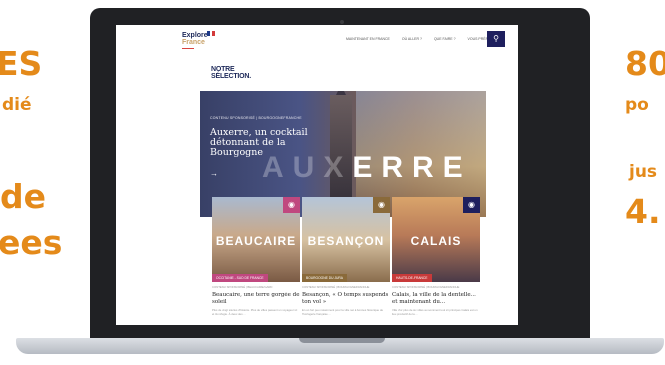 This screenshot has width=665, height=365. What do you see at coordinates (256, 118) in the screenshot?
I see `hero-kicker: CONTENU SPONSORISÉ | BOURGOGNEFRANCHE` at bounding box center [256, 118].